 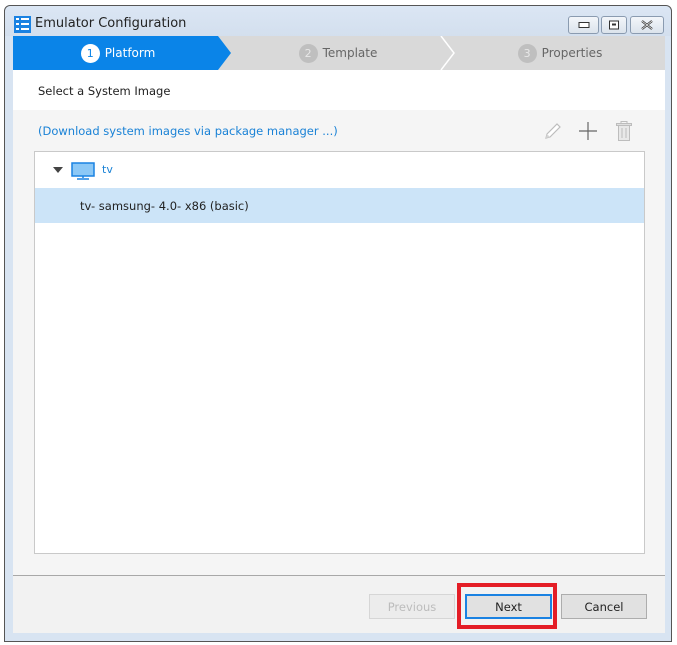 I want to click on expand-triangle-icon, so click(x=58, y=170).